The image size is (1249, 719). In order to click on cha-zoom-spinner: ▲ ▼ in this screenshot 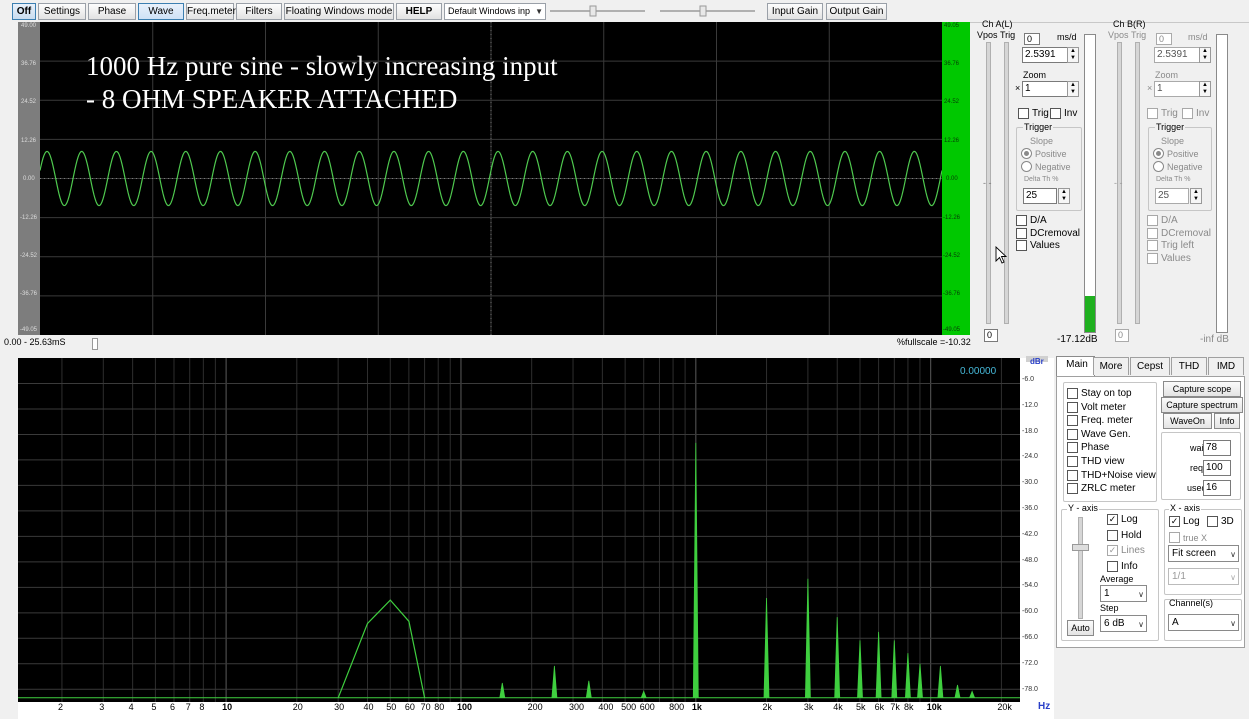, I will do `click(1073, 89)`.